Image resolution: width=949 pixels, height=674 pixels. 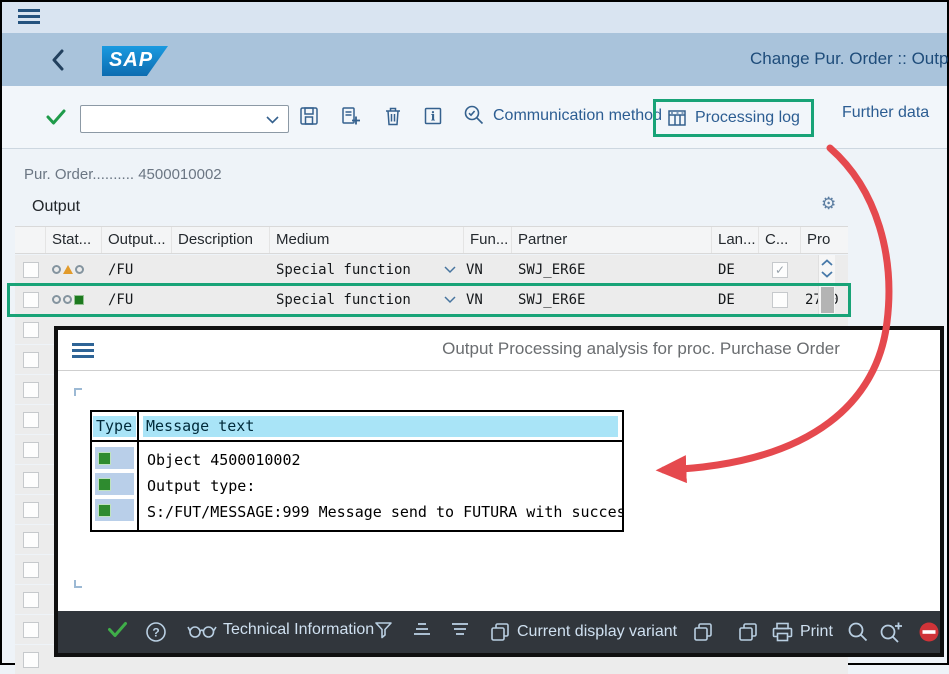 I want to click on printer-icon, so click(x=782, y=632).